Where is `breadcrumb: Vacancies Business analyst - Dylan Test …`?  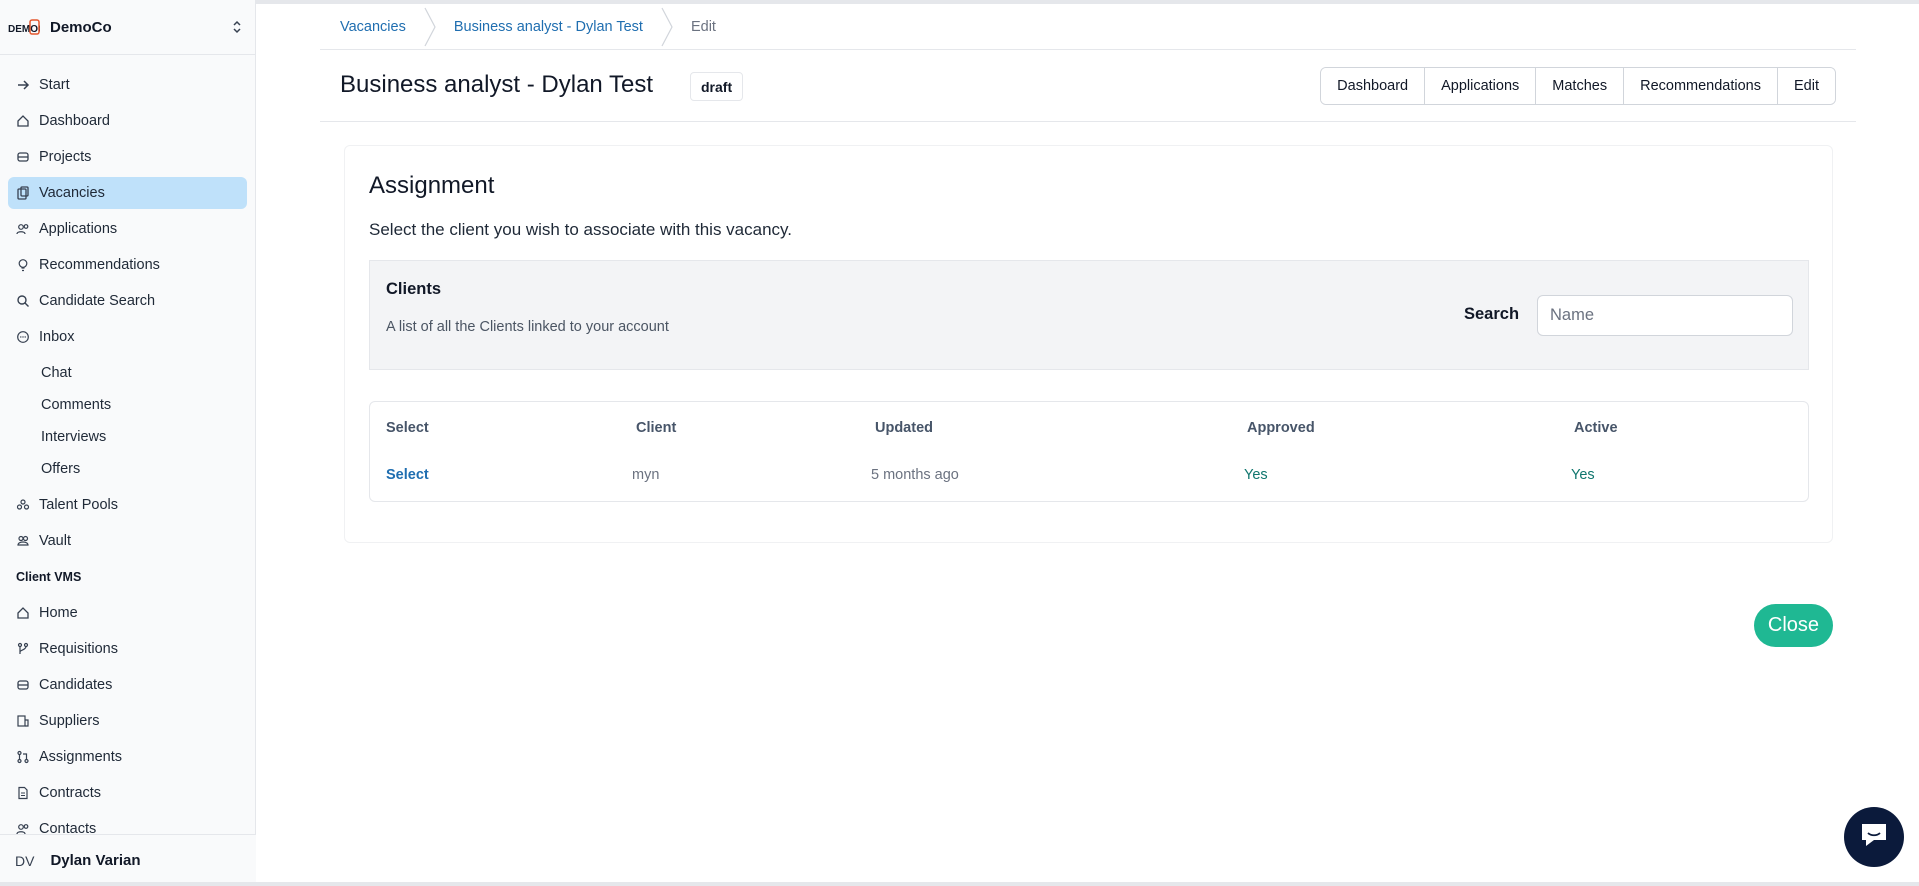 breadcrumb: Vacancies Business analyst - Dylan Test … is located at coordinates (1088, 27).